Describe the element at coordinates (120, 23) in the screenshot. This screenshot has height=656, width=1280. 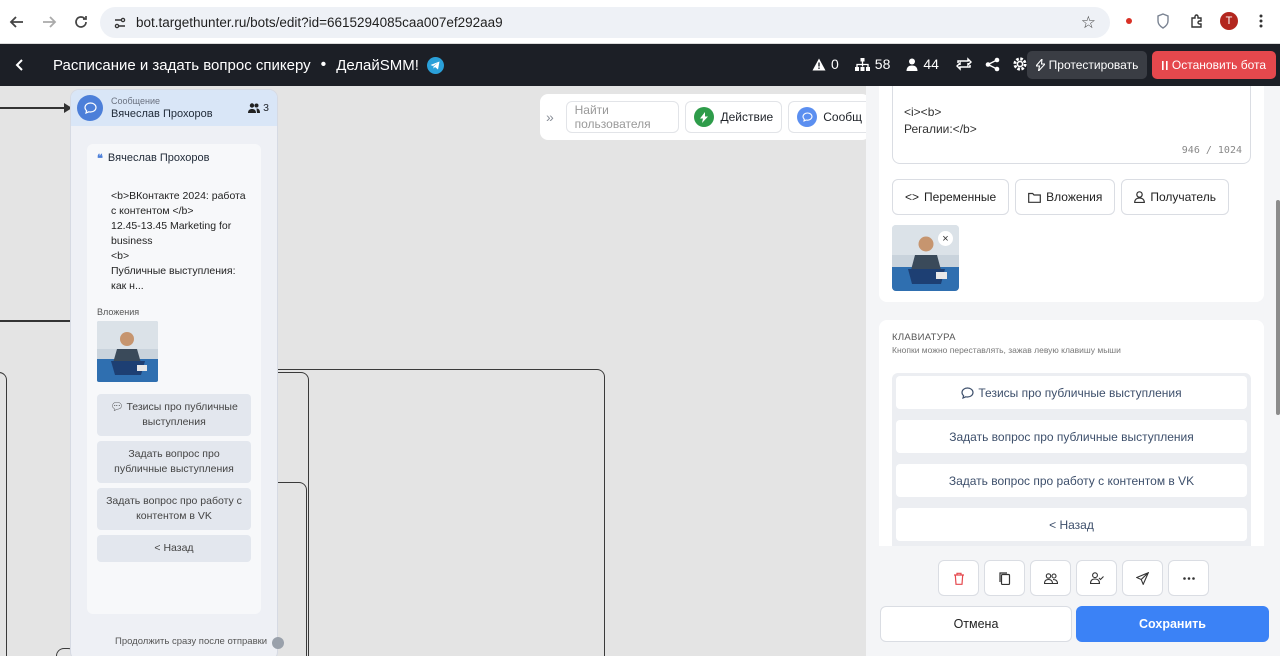
I see `site-settings-icon` at that location.